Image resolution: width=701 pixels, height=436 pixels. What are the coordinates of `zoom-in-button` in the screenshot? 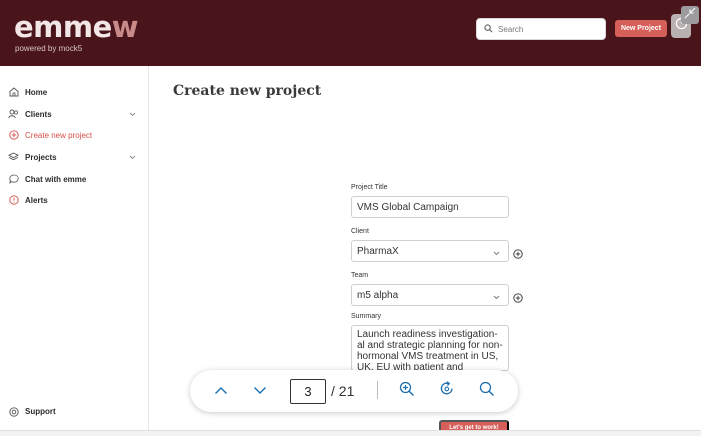 It's located at (407, 391).